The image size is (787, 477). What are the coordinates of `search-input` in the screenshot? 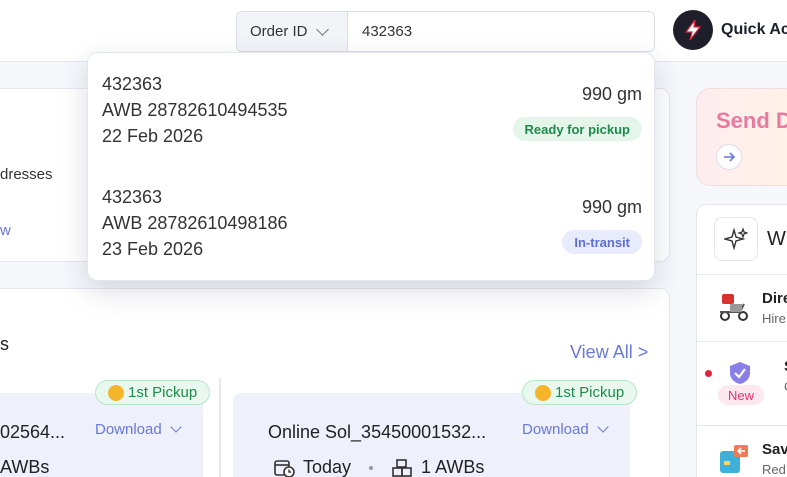 It's located at (501, 31).